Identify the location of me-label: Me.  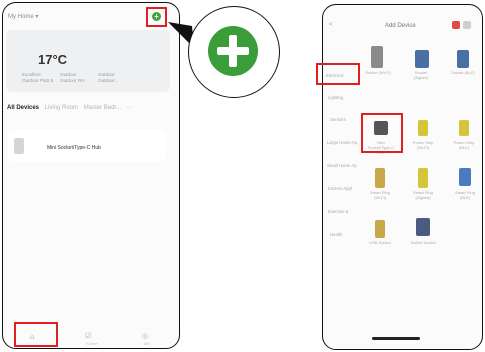
(147, 343).